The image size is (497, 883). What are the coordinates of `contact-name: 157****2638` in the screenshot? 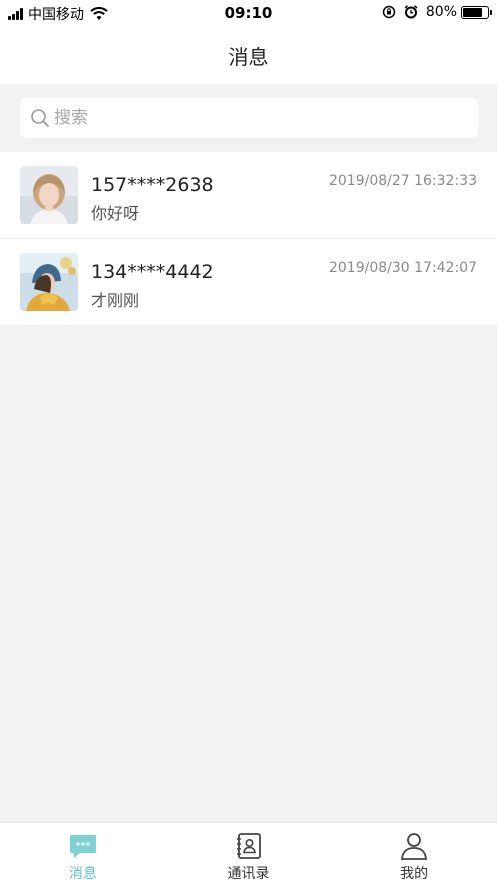 It's located at (152, 185).